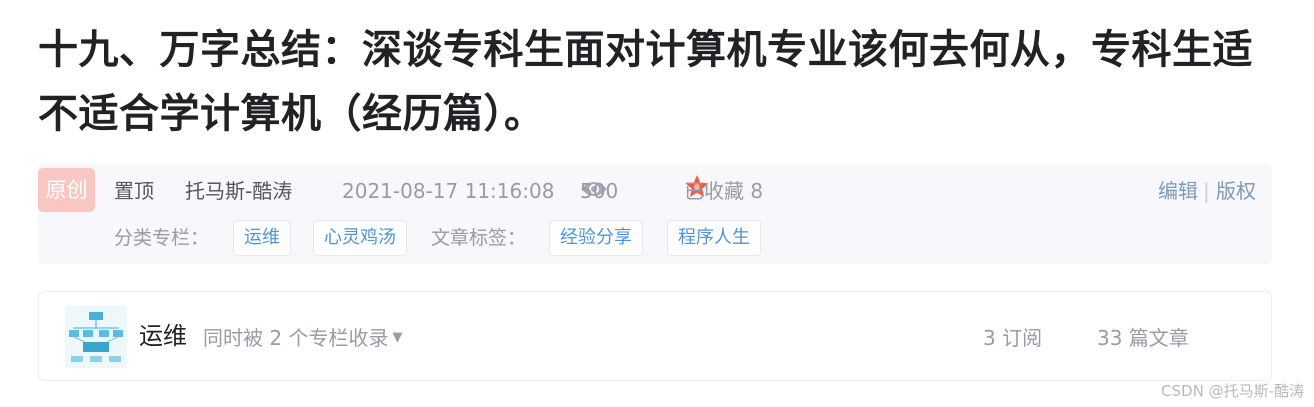 The height and width of the screenshot is (407, 1314). I want to click on column-included-dropdown: 同时被 2 个专栏收录 ▼, so click(302, 338).